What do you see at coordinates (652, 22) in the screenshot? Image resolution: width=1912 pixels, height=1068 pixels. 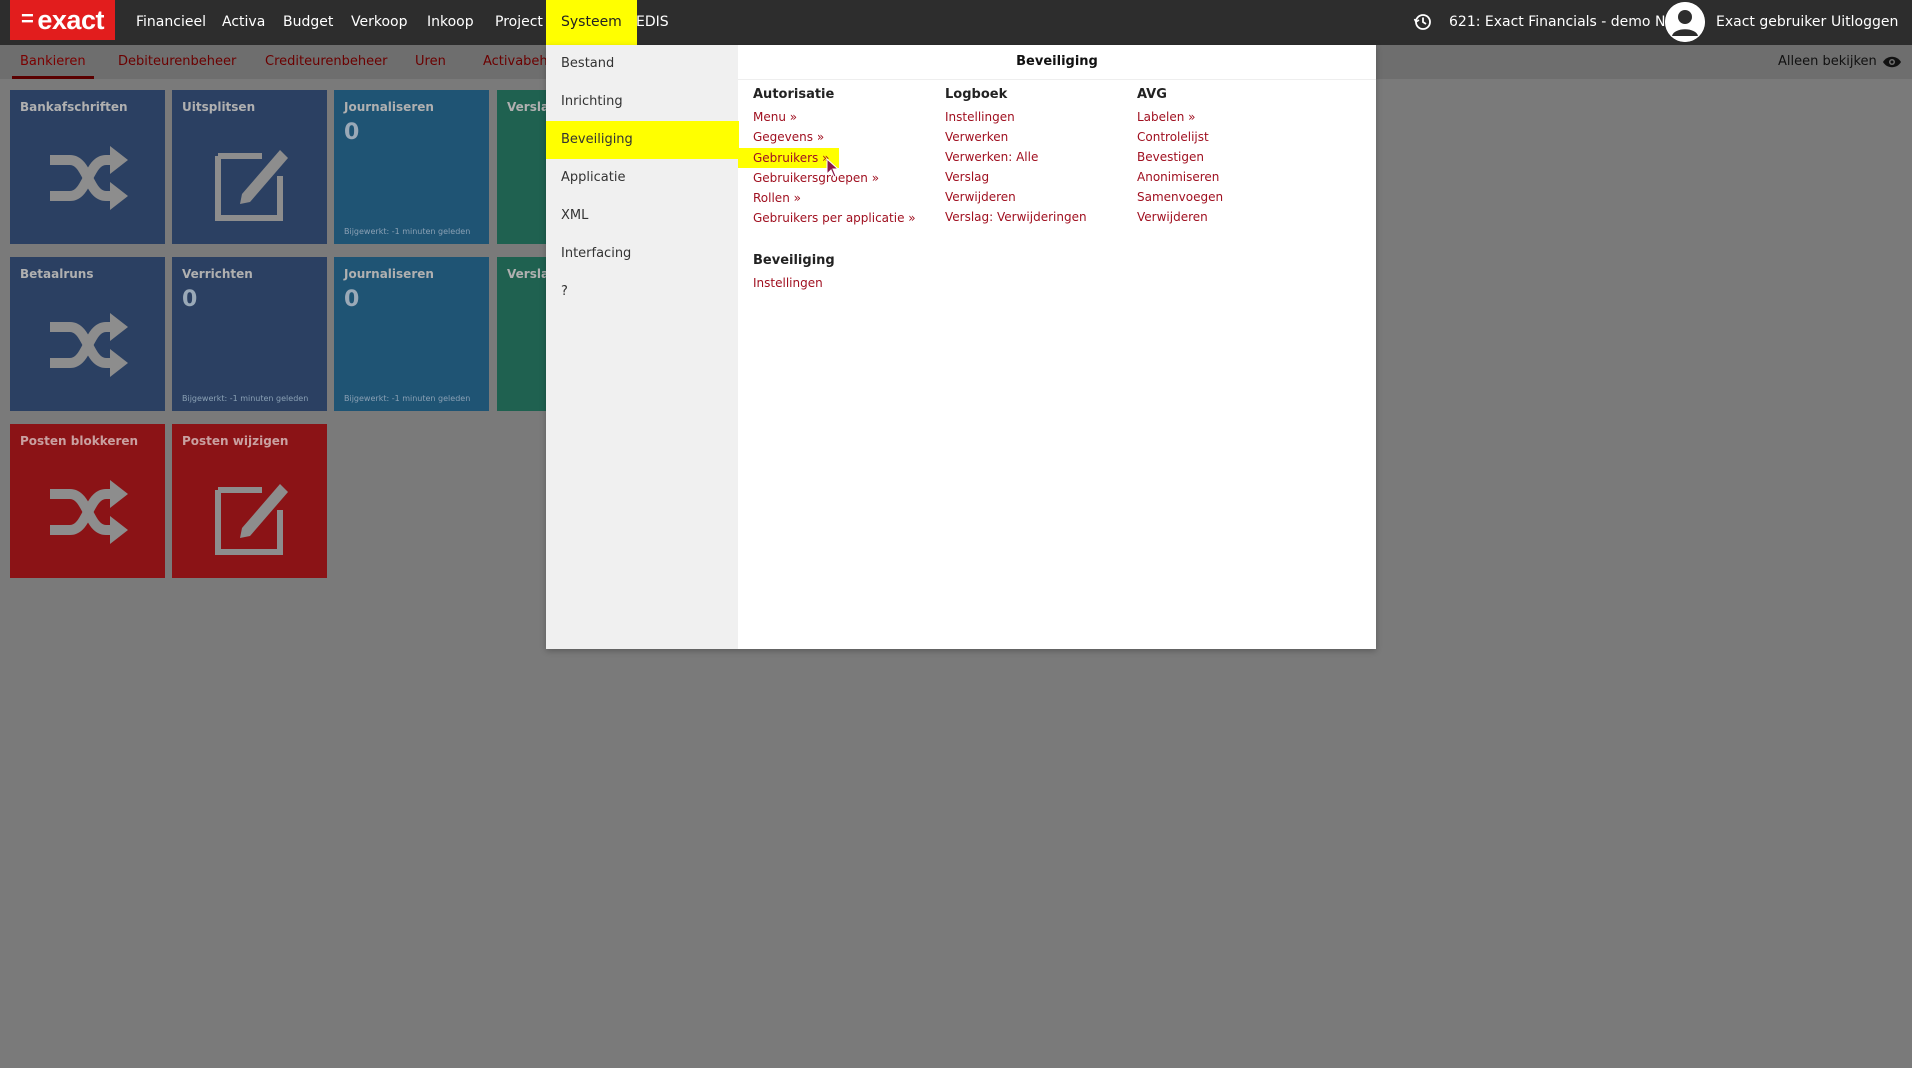 I see `nav-edis: EDIS` at bounding box center [652, 22].